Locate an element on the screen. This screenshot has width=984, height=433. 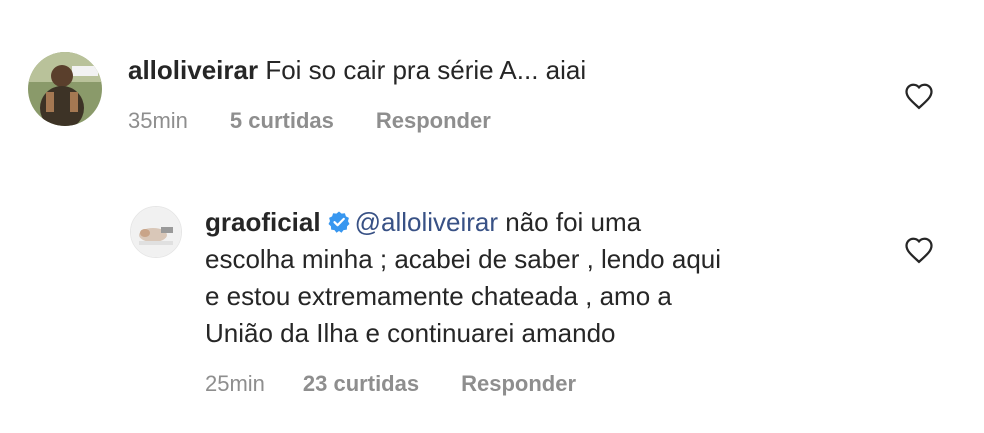
comment-meta: 25min 23 curtidas Responder is located at coordinates (390, 384).